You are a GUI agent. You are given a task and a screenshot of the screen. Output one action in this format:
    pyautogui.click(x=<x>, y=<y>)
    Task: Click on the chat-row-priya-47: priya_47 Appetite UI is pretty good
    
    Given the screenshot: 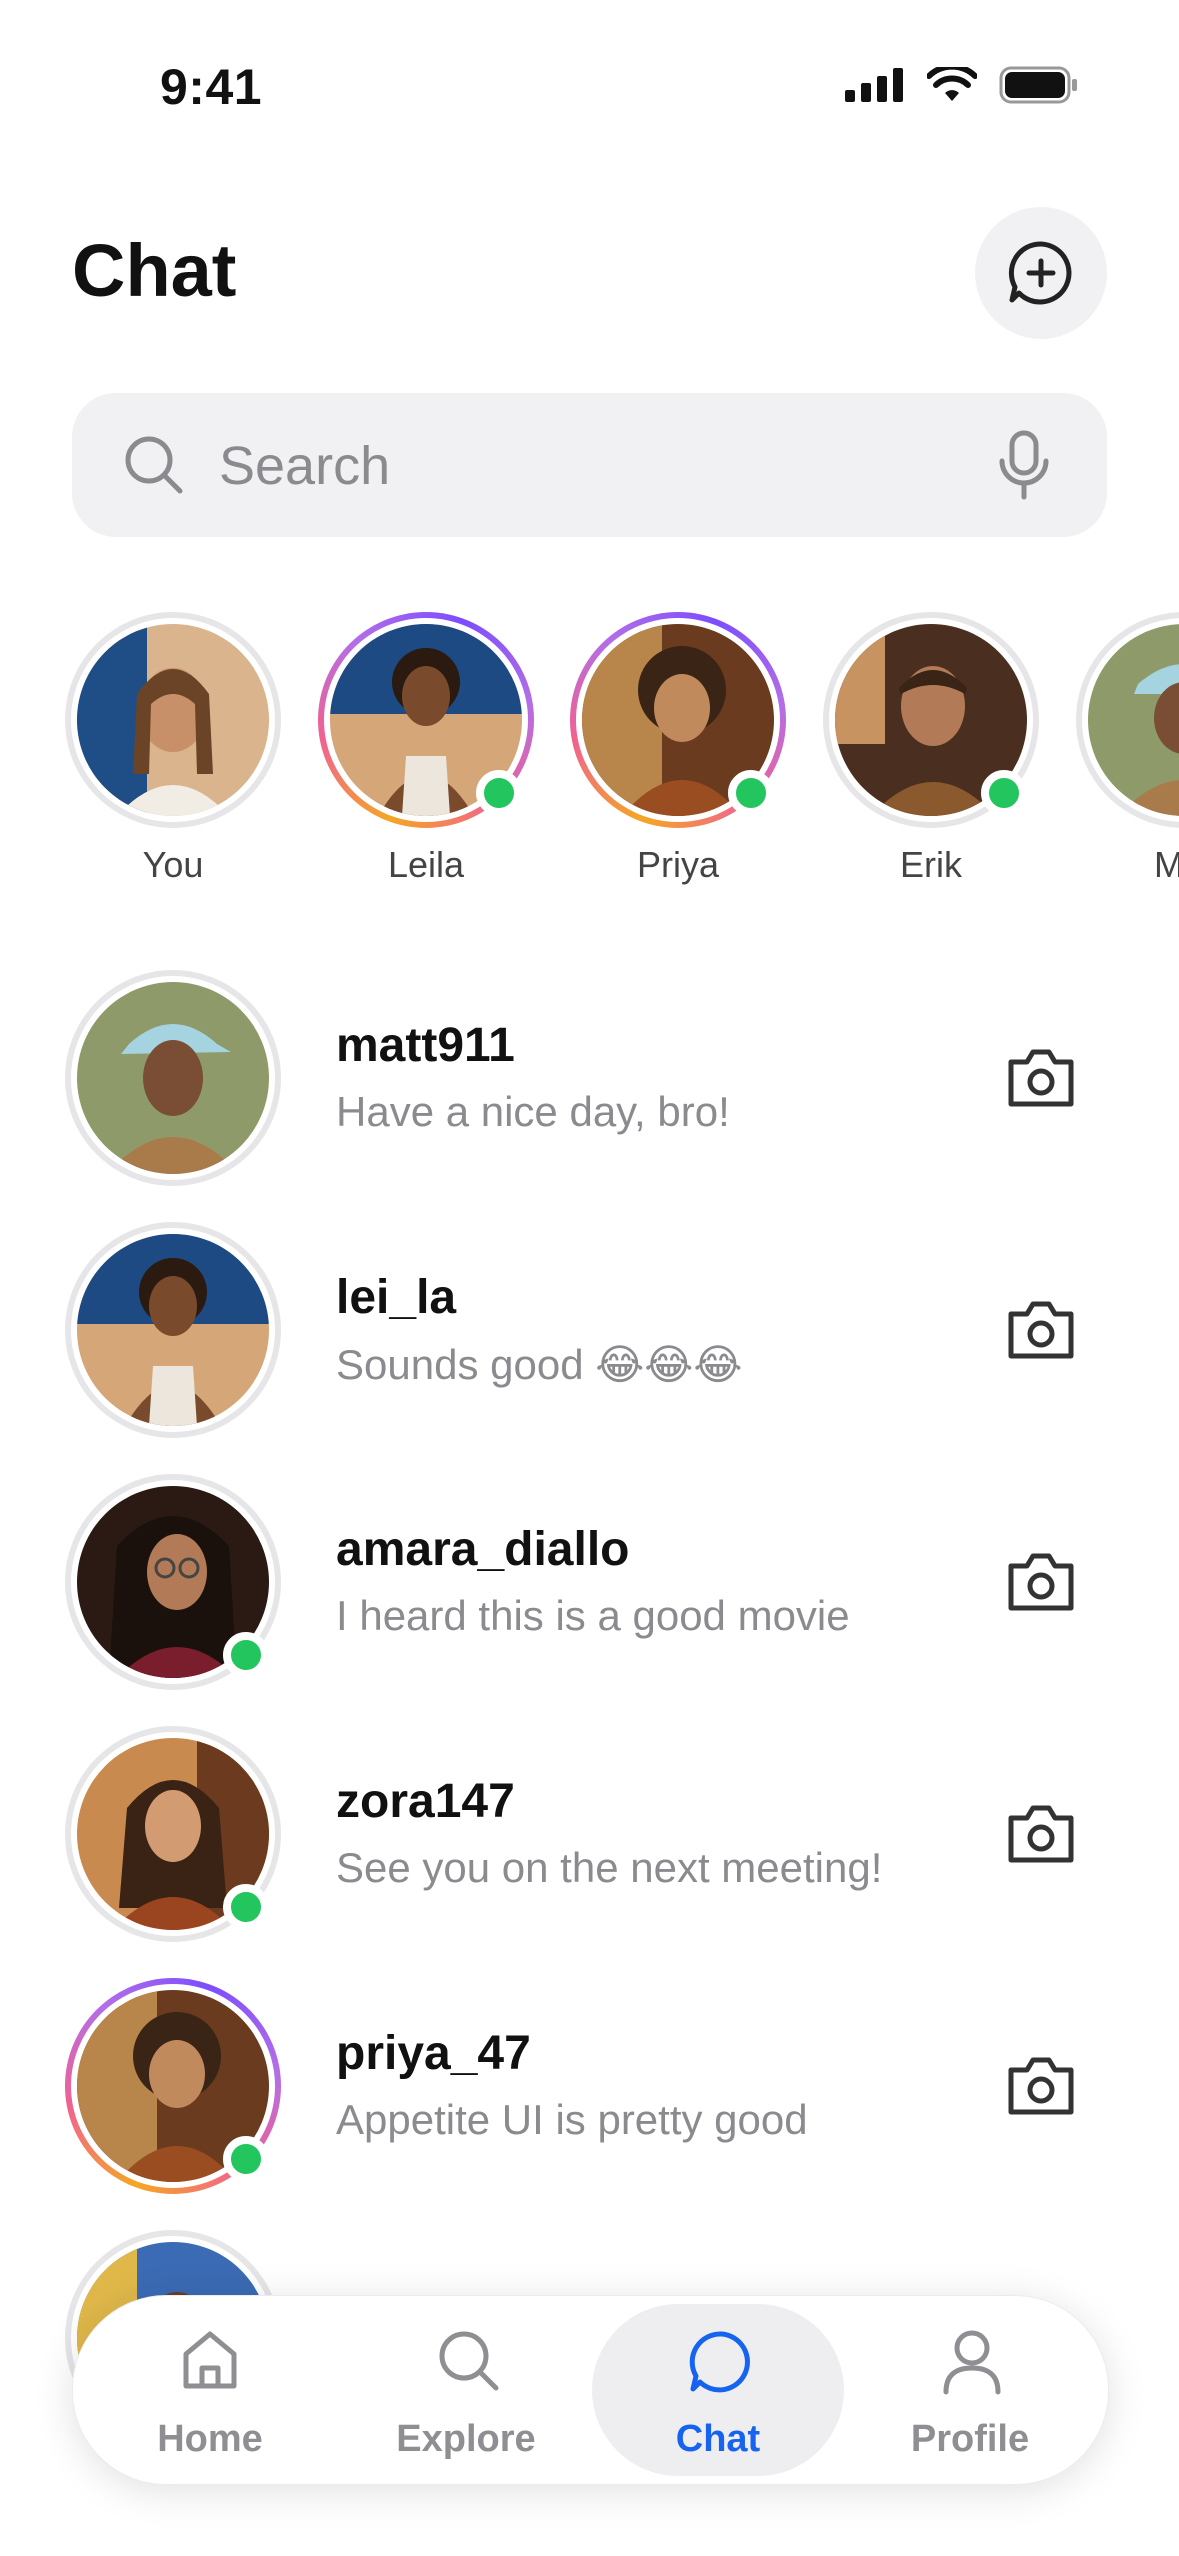 What is the action you would take?
    pyautogui.click(x=589, y=2093)
    